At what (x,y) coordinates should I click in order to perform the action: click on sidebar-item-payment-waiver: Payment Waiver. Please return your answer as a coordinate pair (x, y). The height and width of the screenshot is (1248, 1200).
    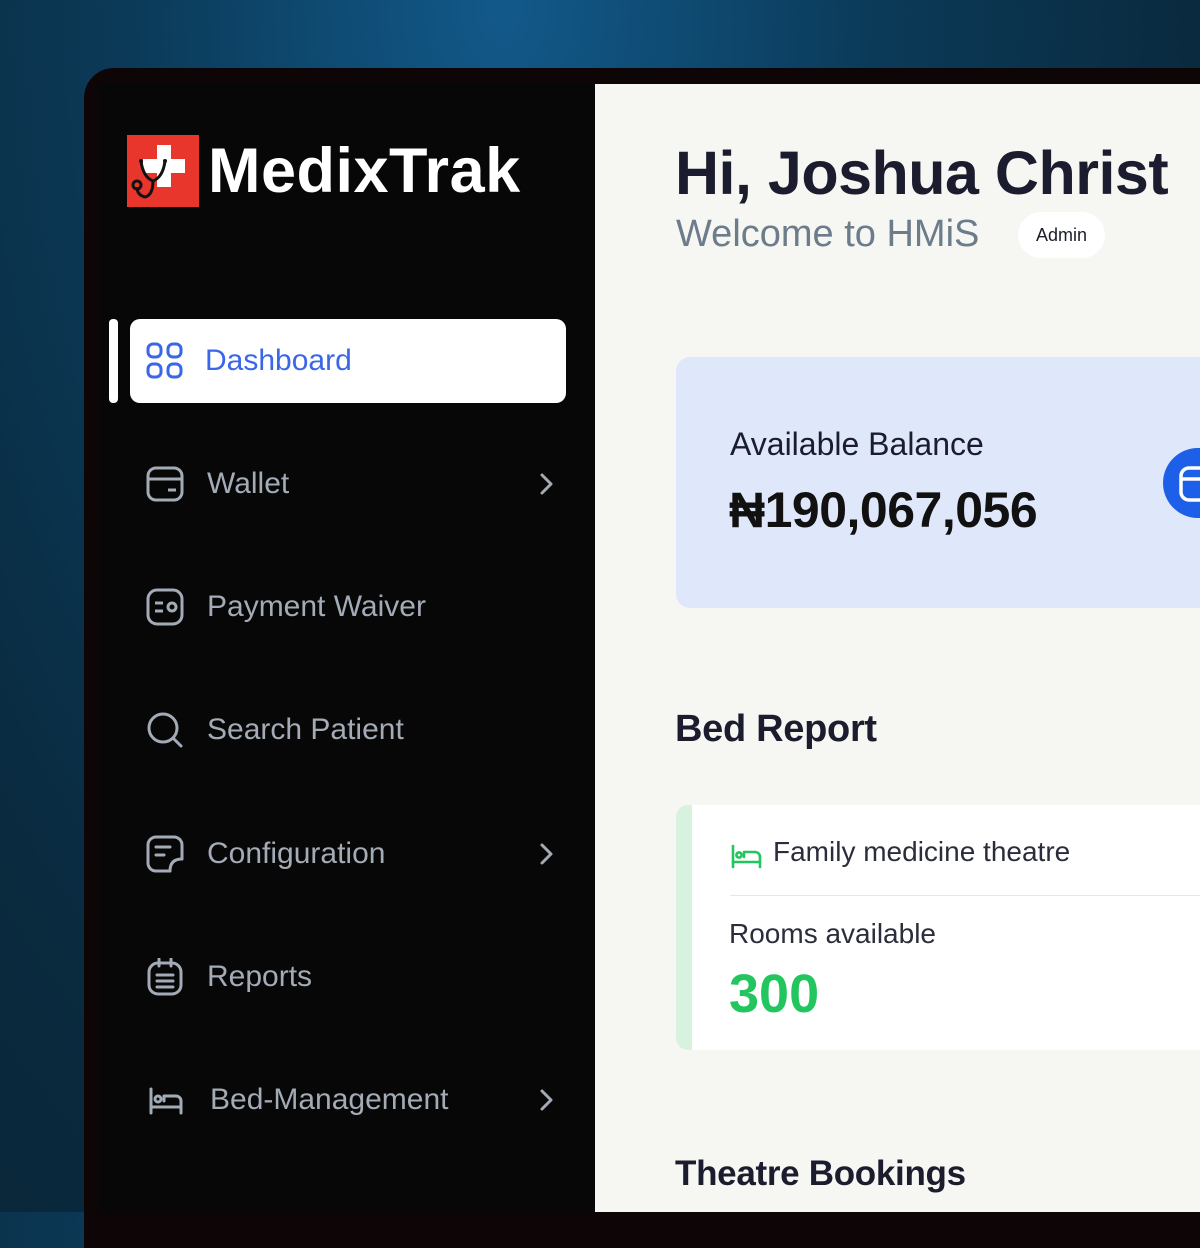
    Looking at the image, I should click on (348, 607).